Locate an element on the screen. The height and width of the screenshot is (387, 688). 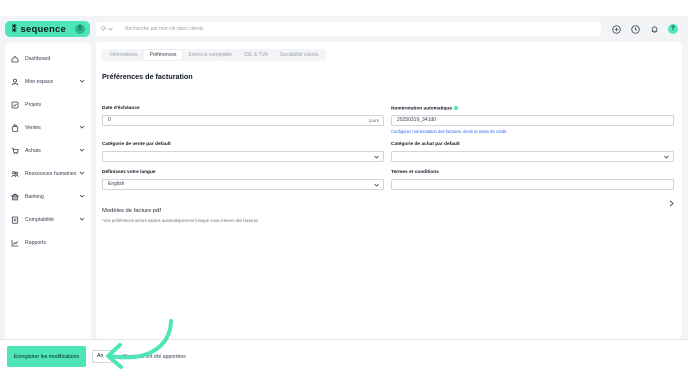
language-label: Définissez votre langue is located at coordinates (129, 172).